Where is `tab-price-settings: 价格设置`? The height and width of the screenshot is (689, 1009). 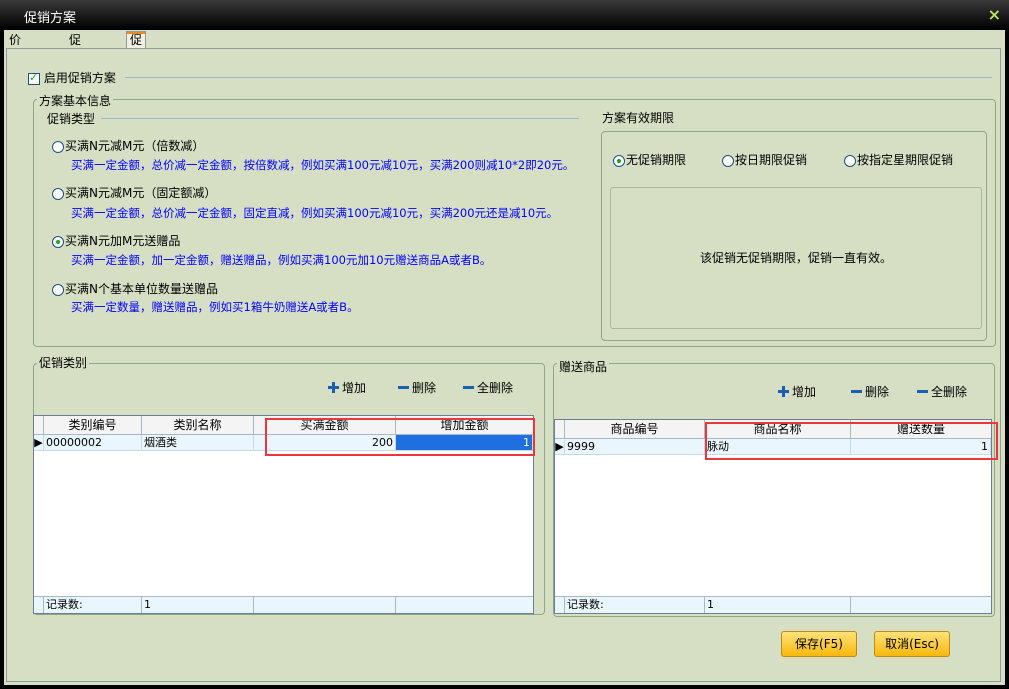 tab-price-settings: 价格设置 is located at coordinates (15, 63).